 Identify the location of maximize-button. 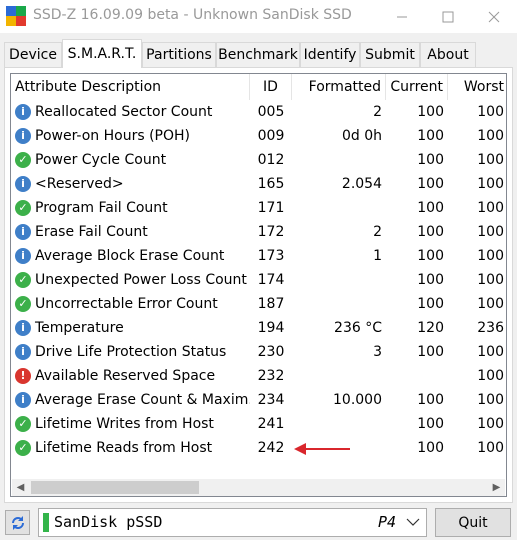
(448, 16).